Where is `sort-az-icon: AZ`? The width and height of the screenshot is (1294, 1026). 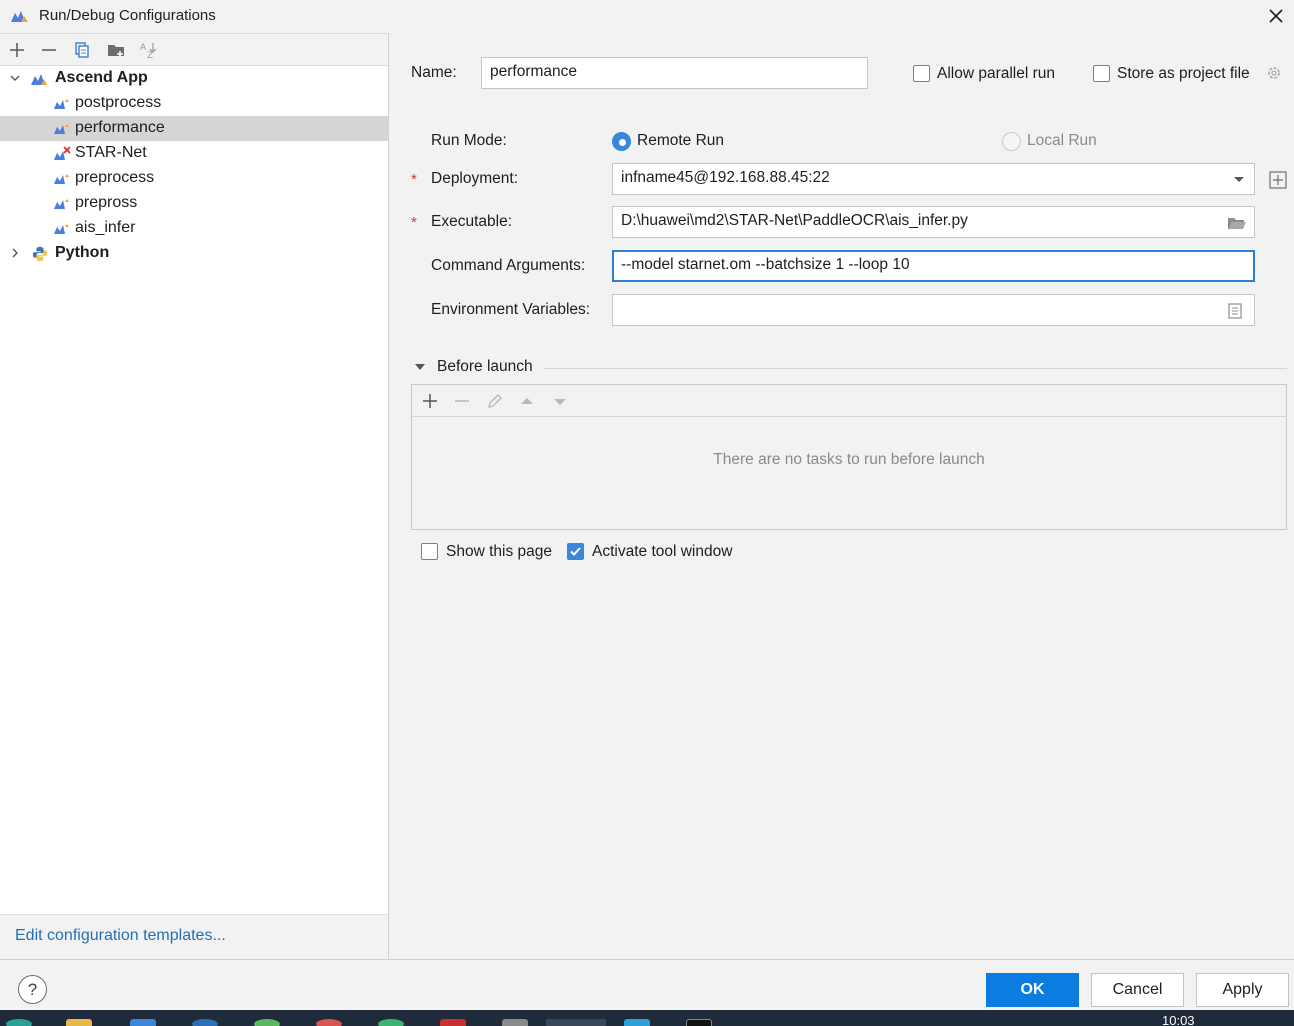
sort-az-icon: AZ is located at coordinates (148, 50).